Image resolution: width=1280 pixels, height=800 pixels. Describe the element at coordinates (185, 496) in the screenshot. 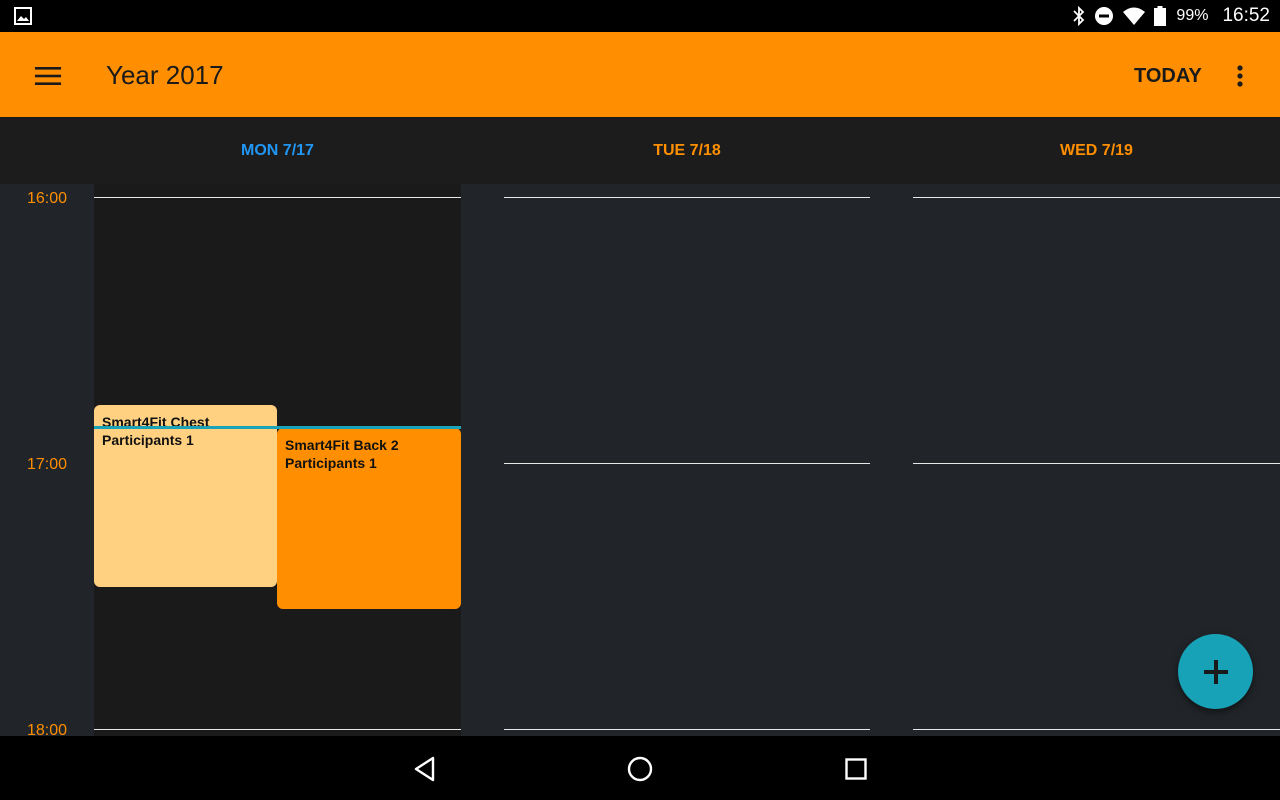

I see `event-smart4fit-chest: Smart4Fit Chest Participants 1` at that location.